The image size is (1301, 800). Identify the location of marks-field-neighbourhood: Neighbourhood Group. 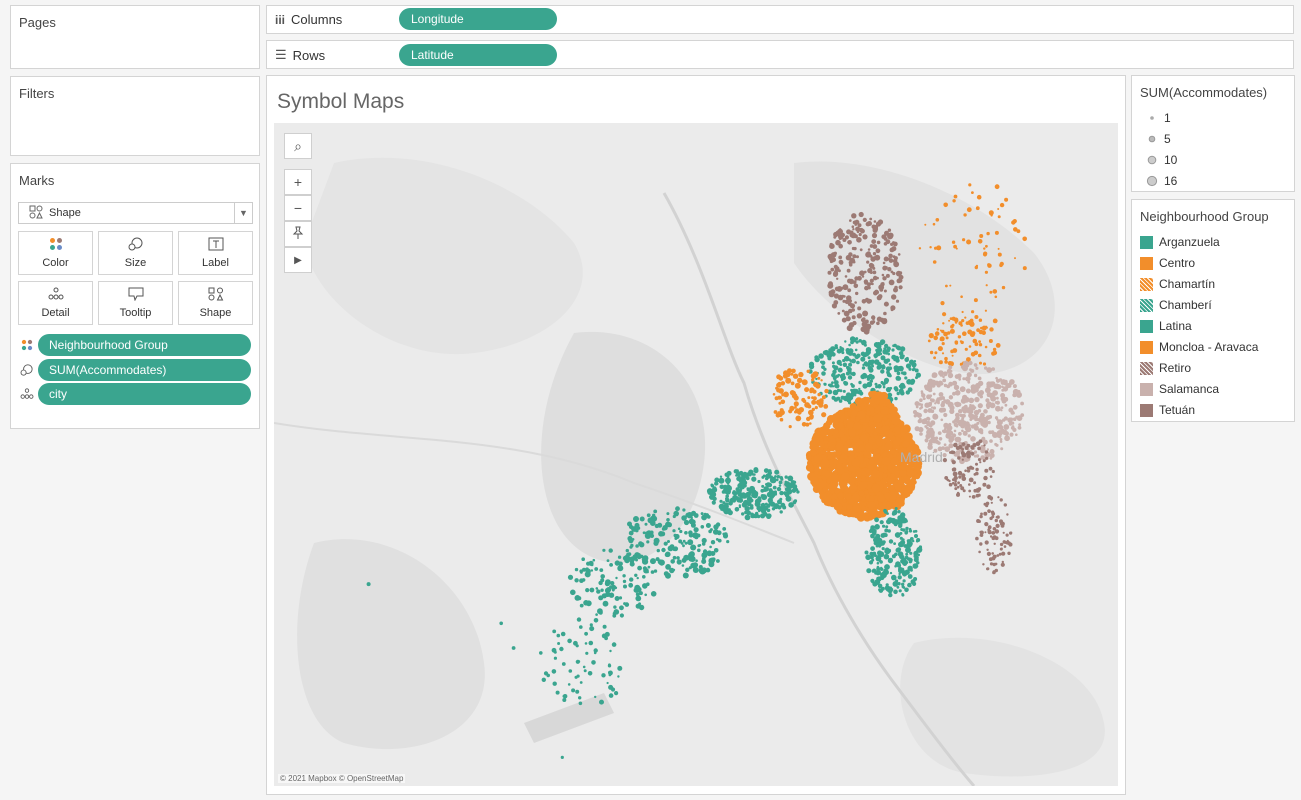
(133, 345).